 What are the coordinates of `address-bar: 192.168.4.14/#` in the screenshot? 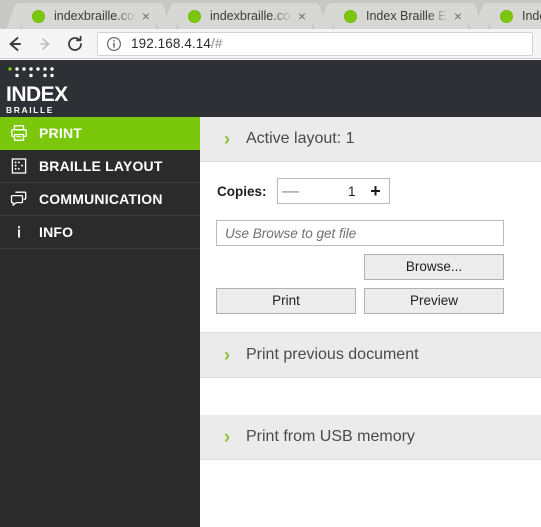 It's located at (315, 43).